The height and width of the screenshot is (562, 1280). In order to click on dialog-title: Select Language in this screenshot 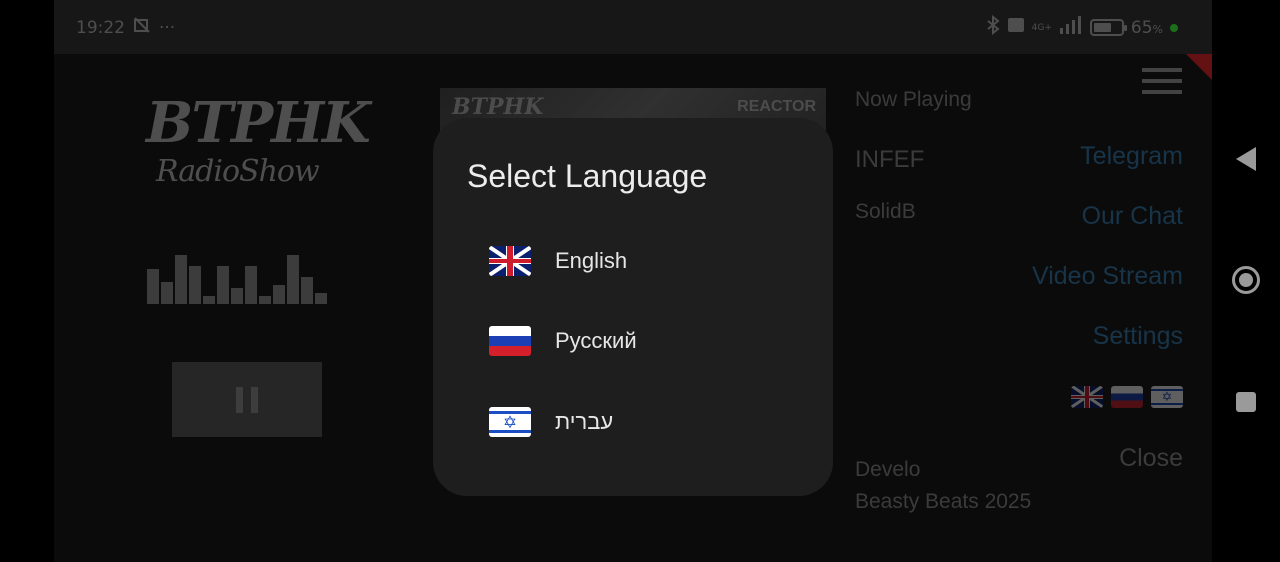, I will do `click(587, 176)`.